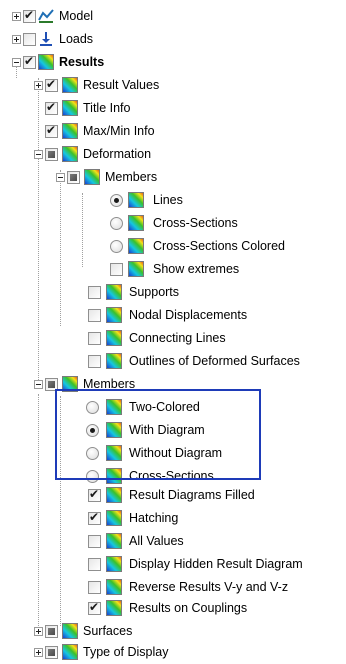 The image size is (346, 664). Describe the element at coordinates (214, 361) in the screenshot. I see `tree-item-label: Outlines of Deformed Surfaces` at that location.